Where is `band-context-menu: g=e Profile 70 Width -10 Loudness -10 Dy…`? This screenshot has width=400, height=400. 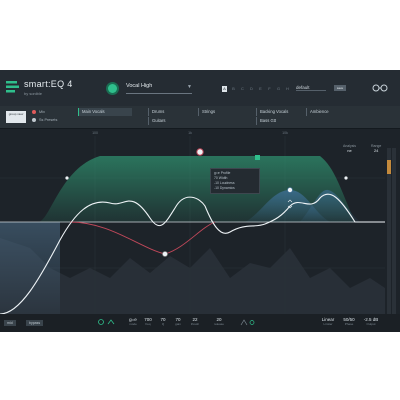 band-context-menu: g=e Profile 70 Width -10 Loudness -10 Dy… is located at coordinates (235, 181).